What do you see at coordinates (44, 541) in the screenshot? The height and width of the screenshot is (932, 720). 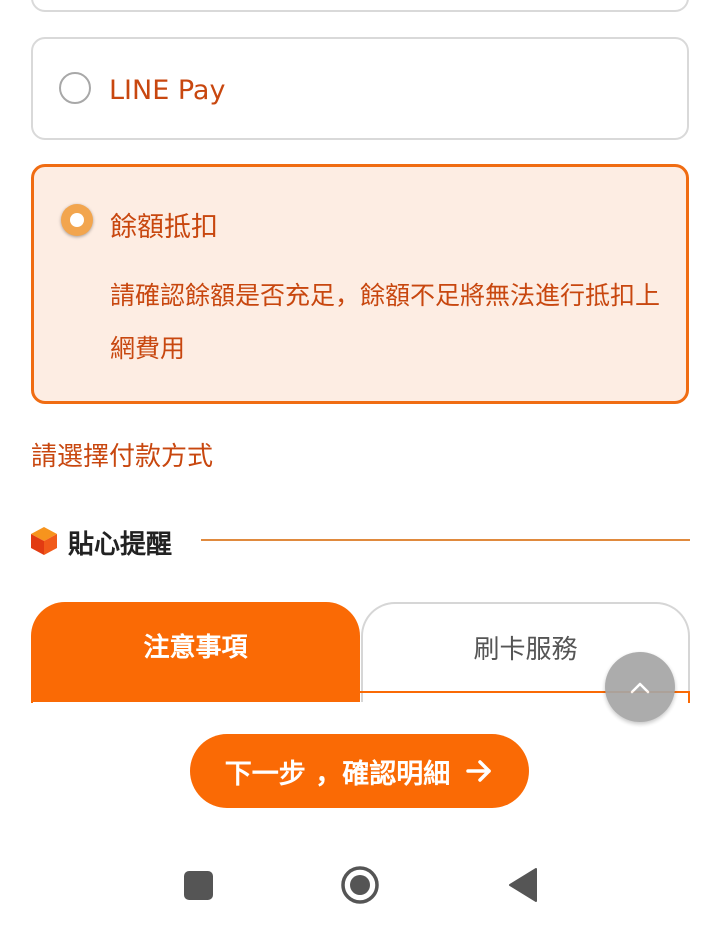 I see `hexagon-cube-icon` at bounding box center [44, 541].